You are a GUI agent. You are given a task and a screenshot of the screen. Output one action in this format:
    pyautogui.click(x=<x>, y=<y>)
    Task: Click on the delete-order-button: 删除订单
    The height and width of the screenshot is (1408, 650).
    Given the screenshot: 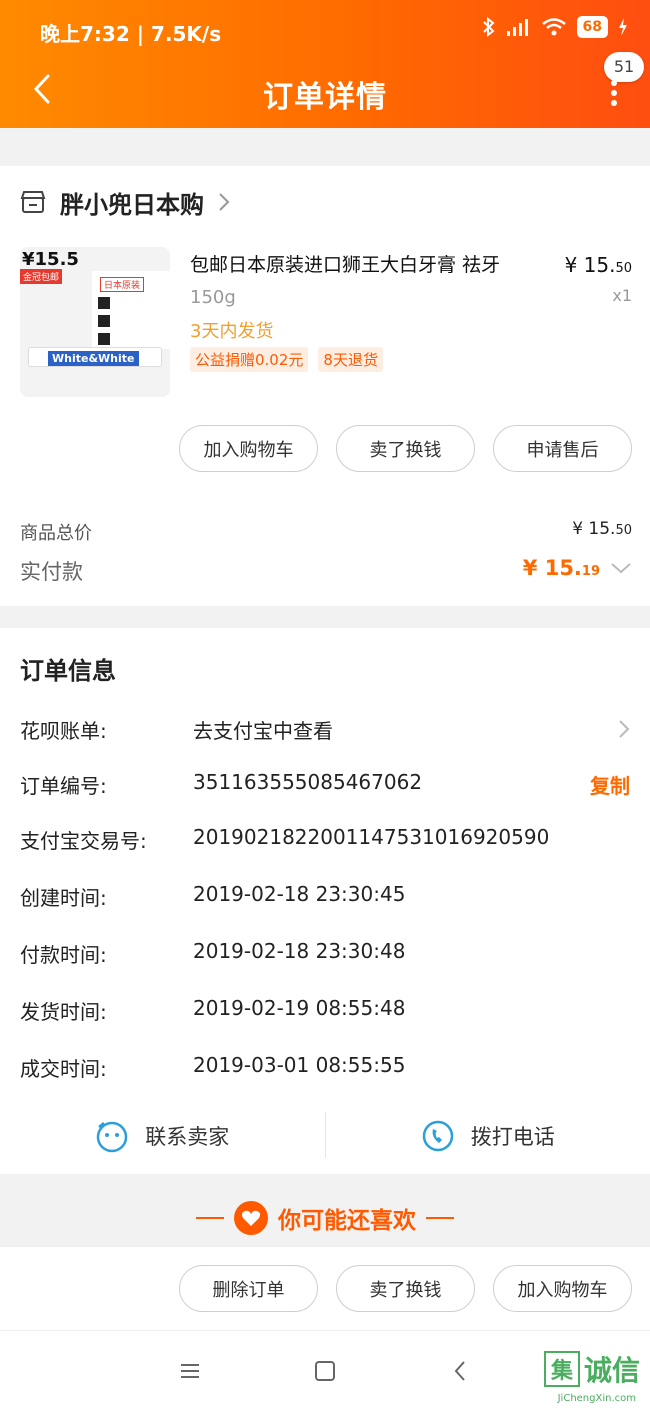 What is the action you would take?
    pyautogui.click(x=248, y=1288)
    